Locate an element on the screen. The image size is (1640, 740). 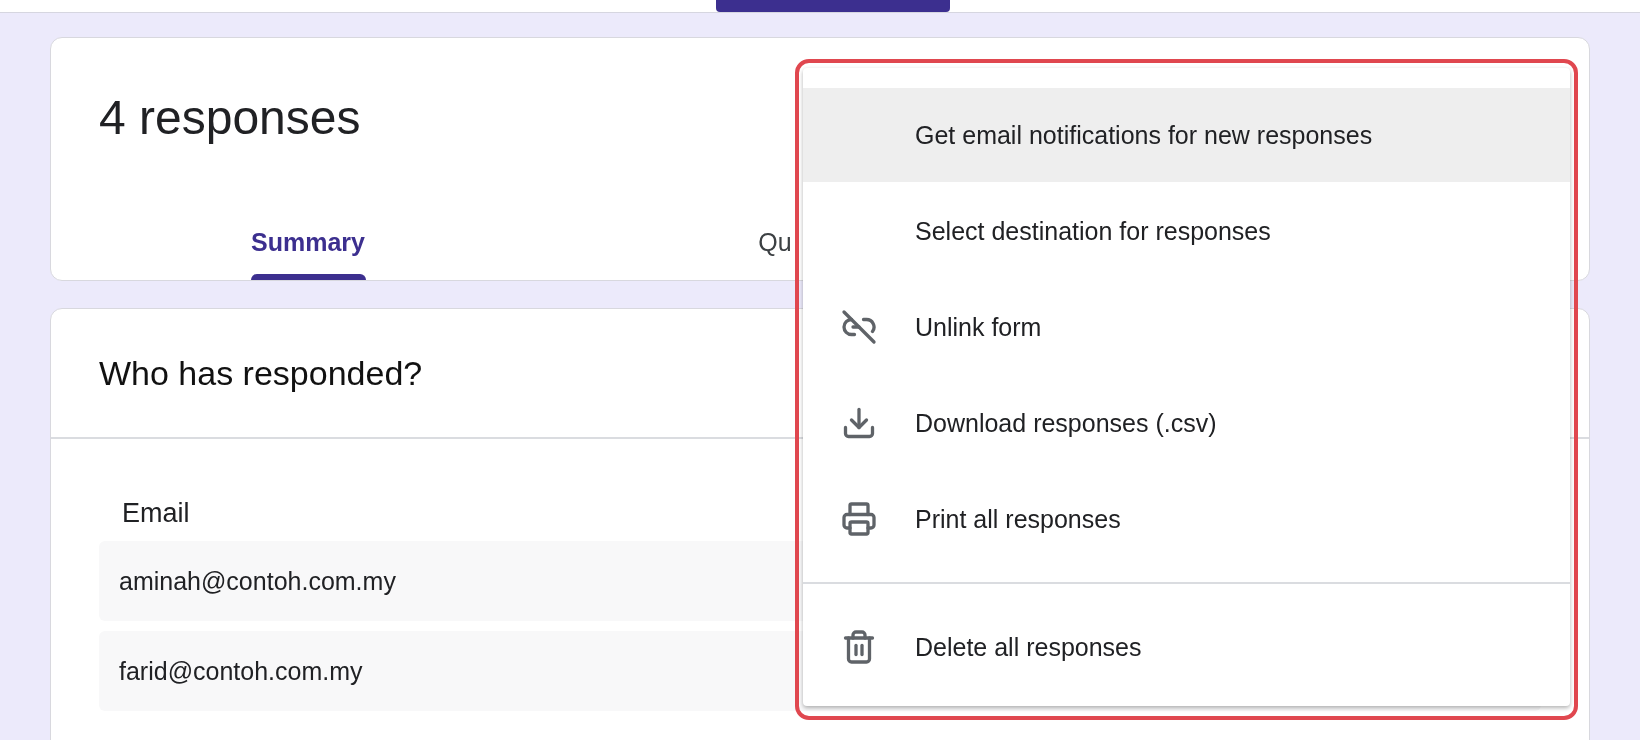
menu-item: Get email notifications for new responses is located at coordinates (1186, 135).